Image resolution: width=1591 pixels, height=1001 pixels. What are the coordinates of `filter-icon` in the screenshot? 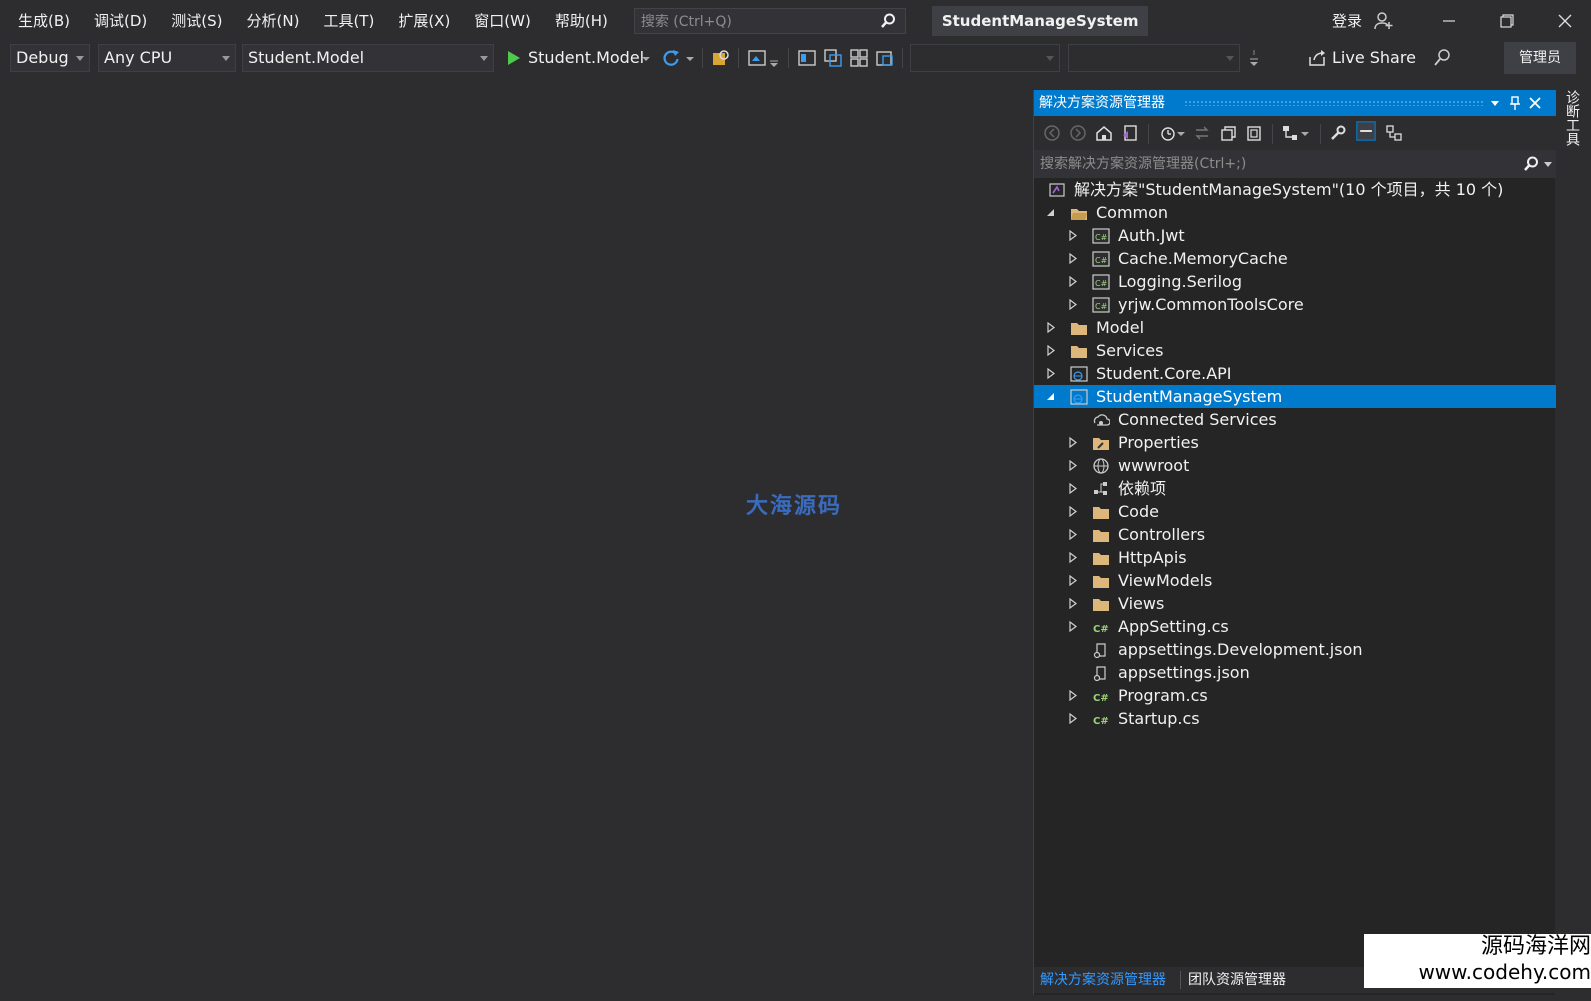 It's located at (1290, 133).